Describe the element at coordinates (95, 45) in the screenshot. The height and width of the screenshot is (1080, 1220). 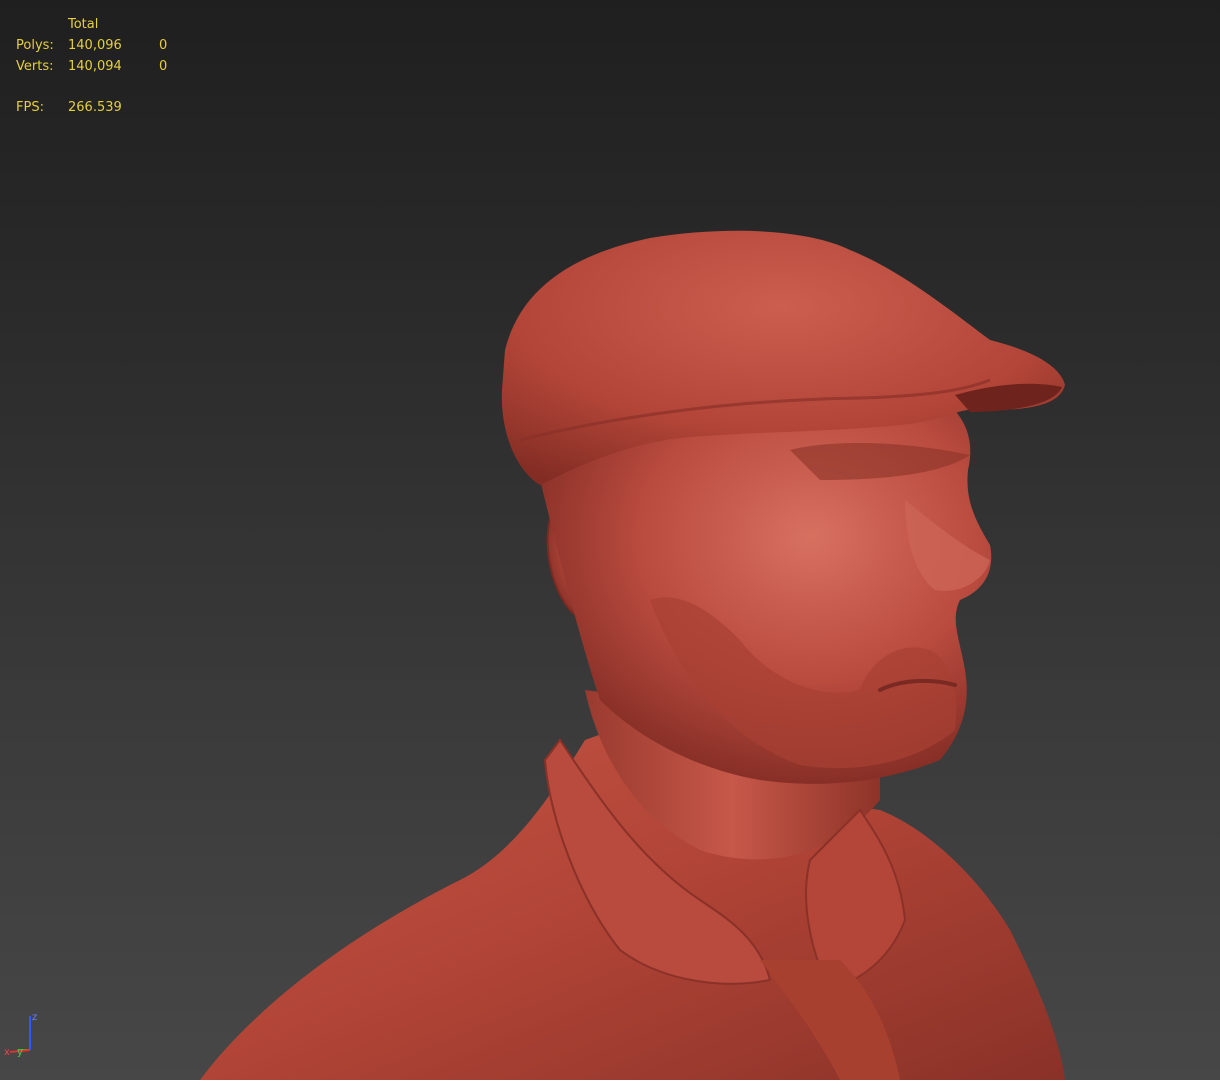
I see `polys-total-value: 140,096` at that location.